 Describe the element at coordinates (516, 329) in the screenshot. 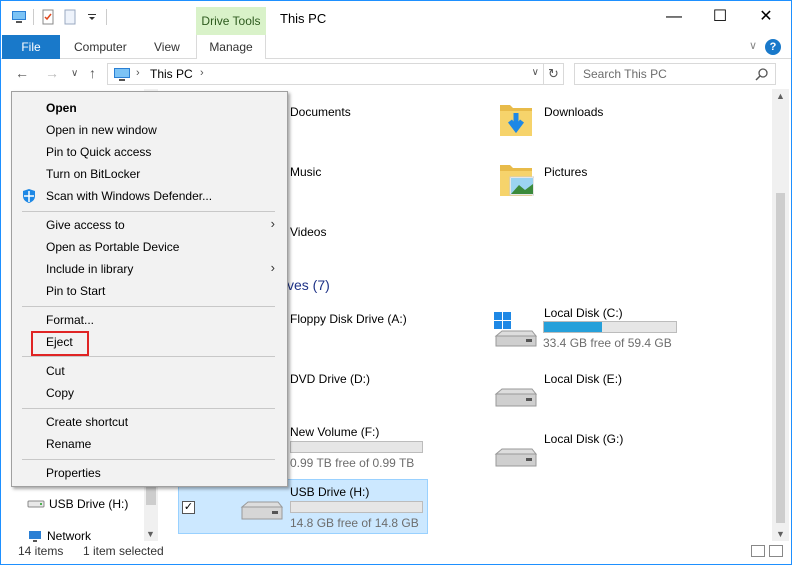

I see `windows-drive-icon` at that location.